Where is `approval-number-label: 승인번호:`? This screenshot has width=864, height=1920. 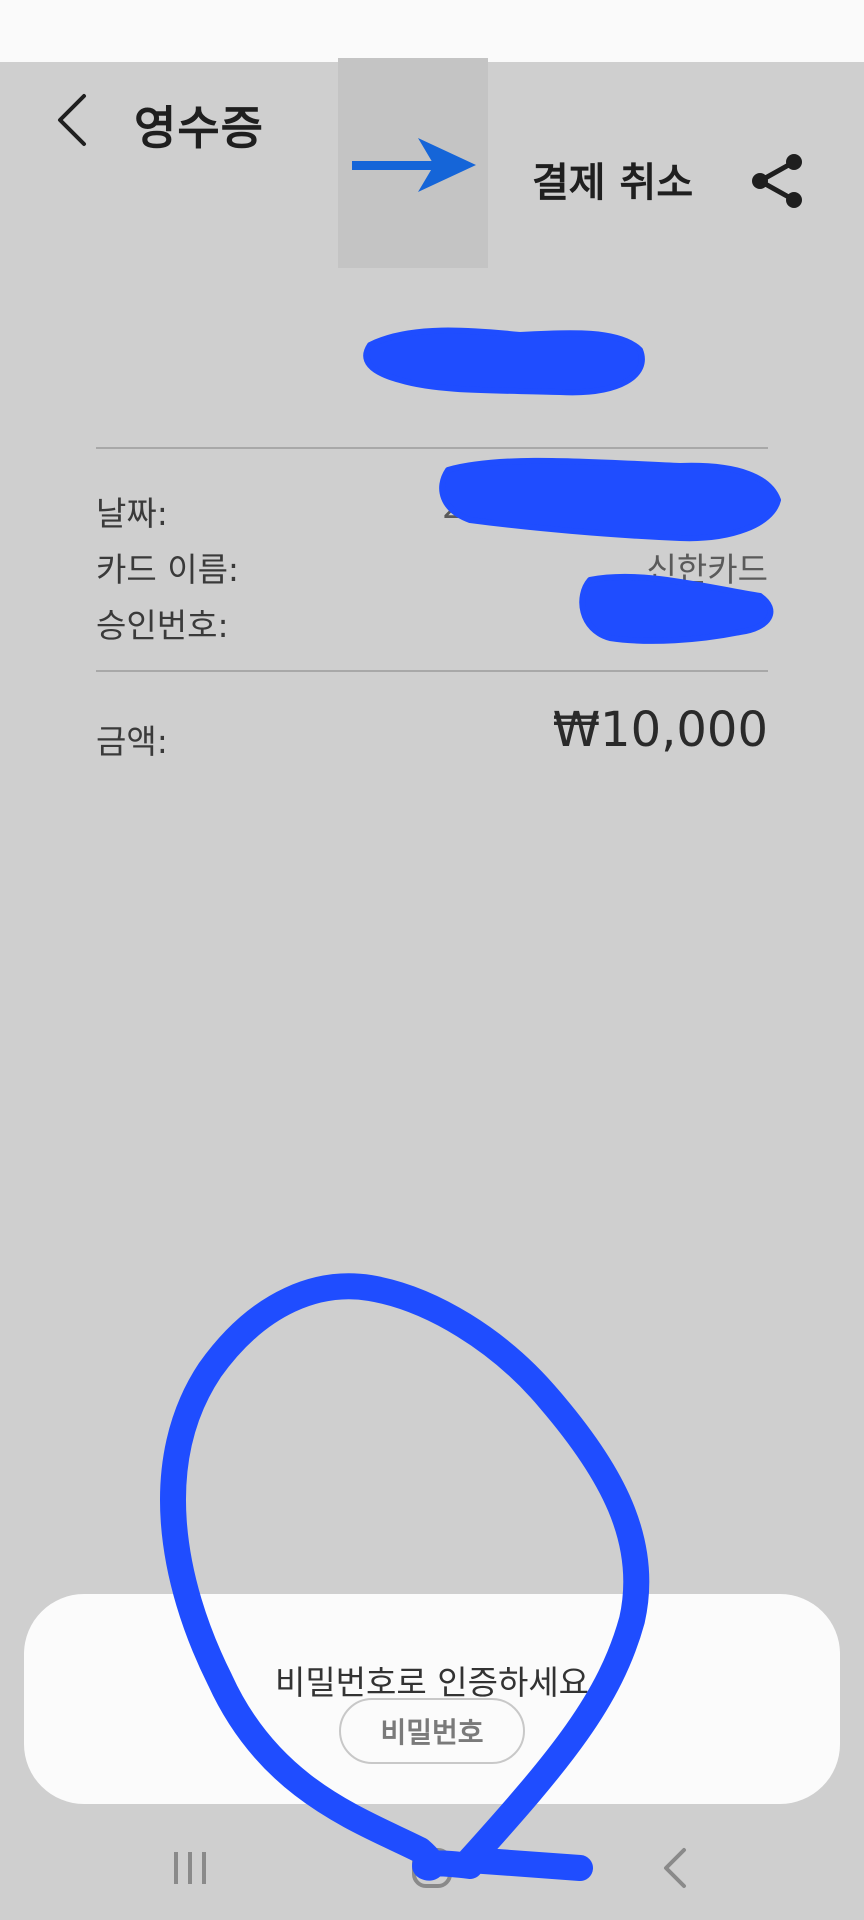
approval-number-label: 승인번호: is located at coordinates (162, 625).